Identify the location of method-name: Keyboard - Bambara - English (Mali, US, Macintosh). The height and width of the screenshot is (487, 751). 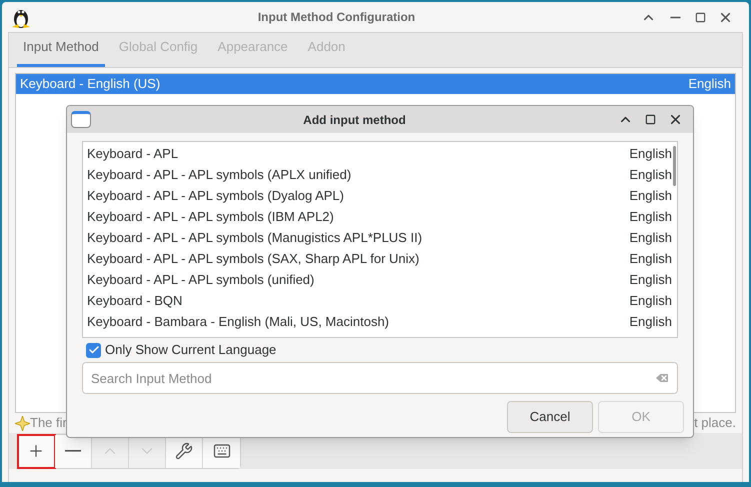
(238, 321).